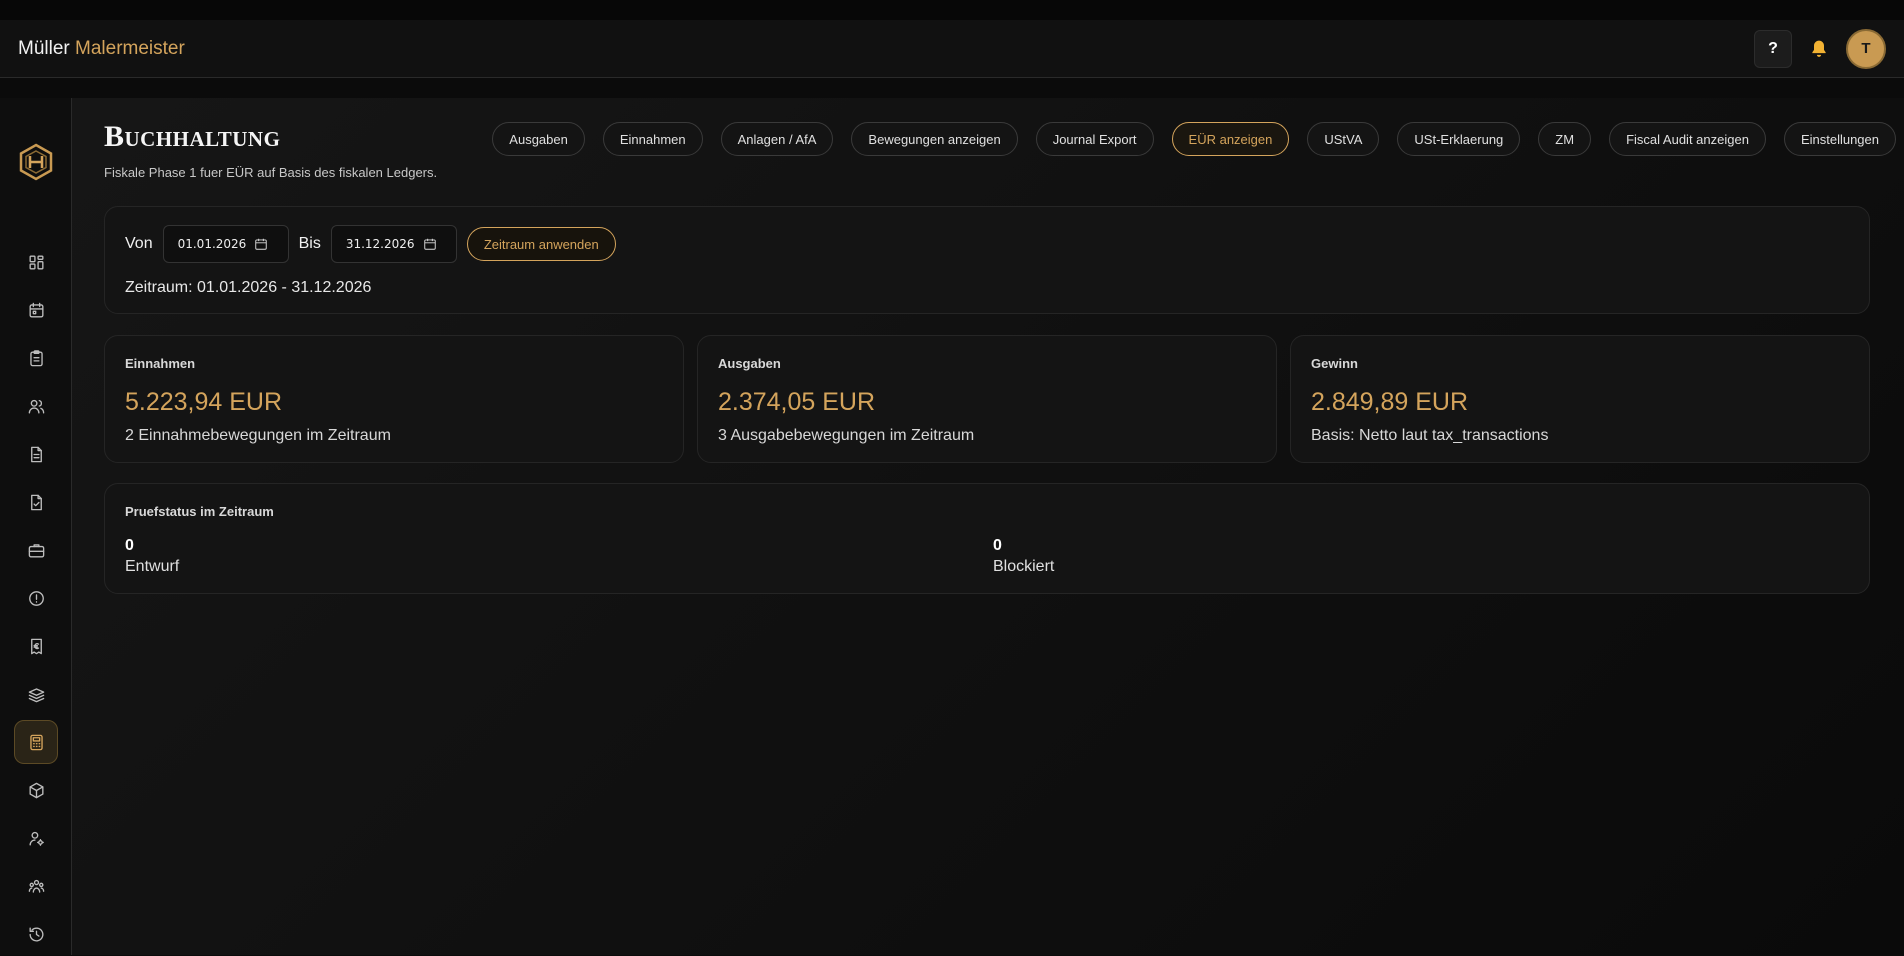 The height and width of the screenshot is (956, 1904). Describe the element at coordinates (309, 243) in the screenshot. I see `to-label: Bis` at that location.